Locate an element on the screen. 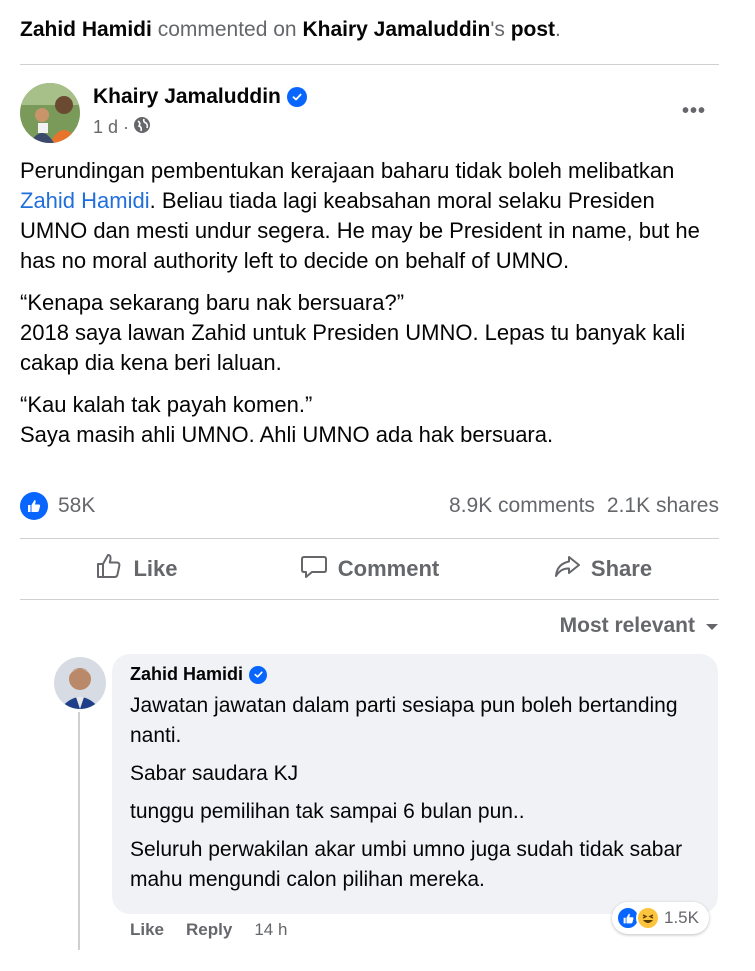  post-more-options-icon: ••• is located at coordinates (694, 111).